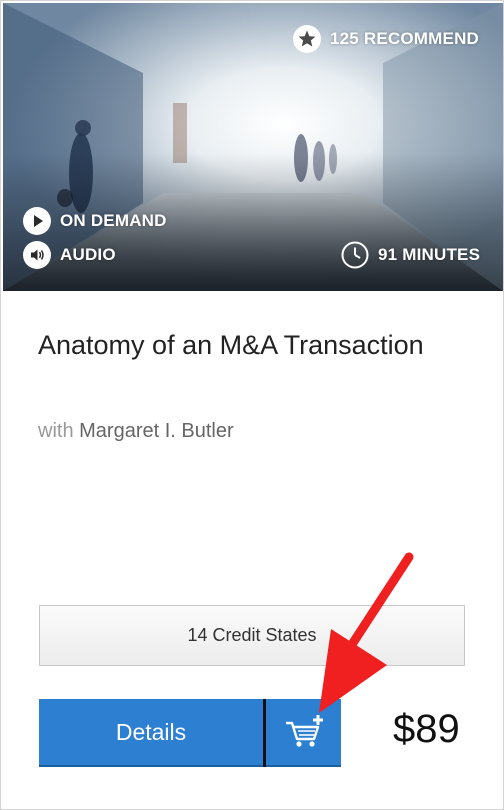 The height and width of the screenshot is (810, 504). What do you see at coordinates (56, 431) in the screenshot?
I see `with-prefix: with` at bounding box center [56, 431].